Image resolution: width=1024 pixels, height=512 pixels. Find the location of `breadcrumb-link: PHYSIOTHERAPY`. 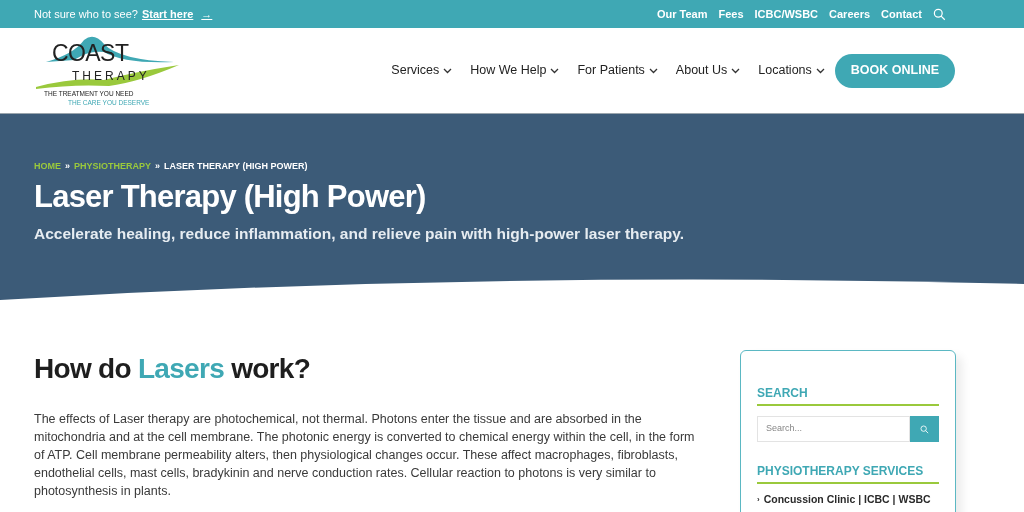

breadcrumb-link: PHYSIOTHERAPY is located at coordinates (113, 167).